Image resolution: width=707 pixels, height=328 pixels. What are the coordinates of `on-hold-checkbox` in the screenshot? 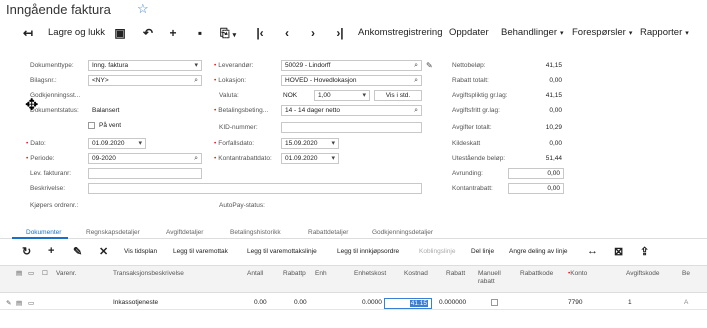 It's located at (91, 125).